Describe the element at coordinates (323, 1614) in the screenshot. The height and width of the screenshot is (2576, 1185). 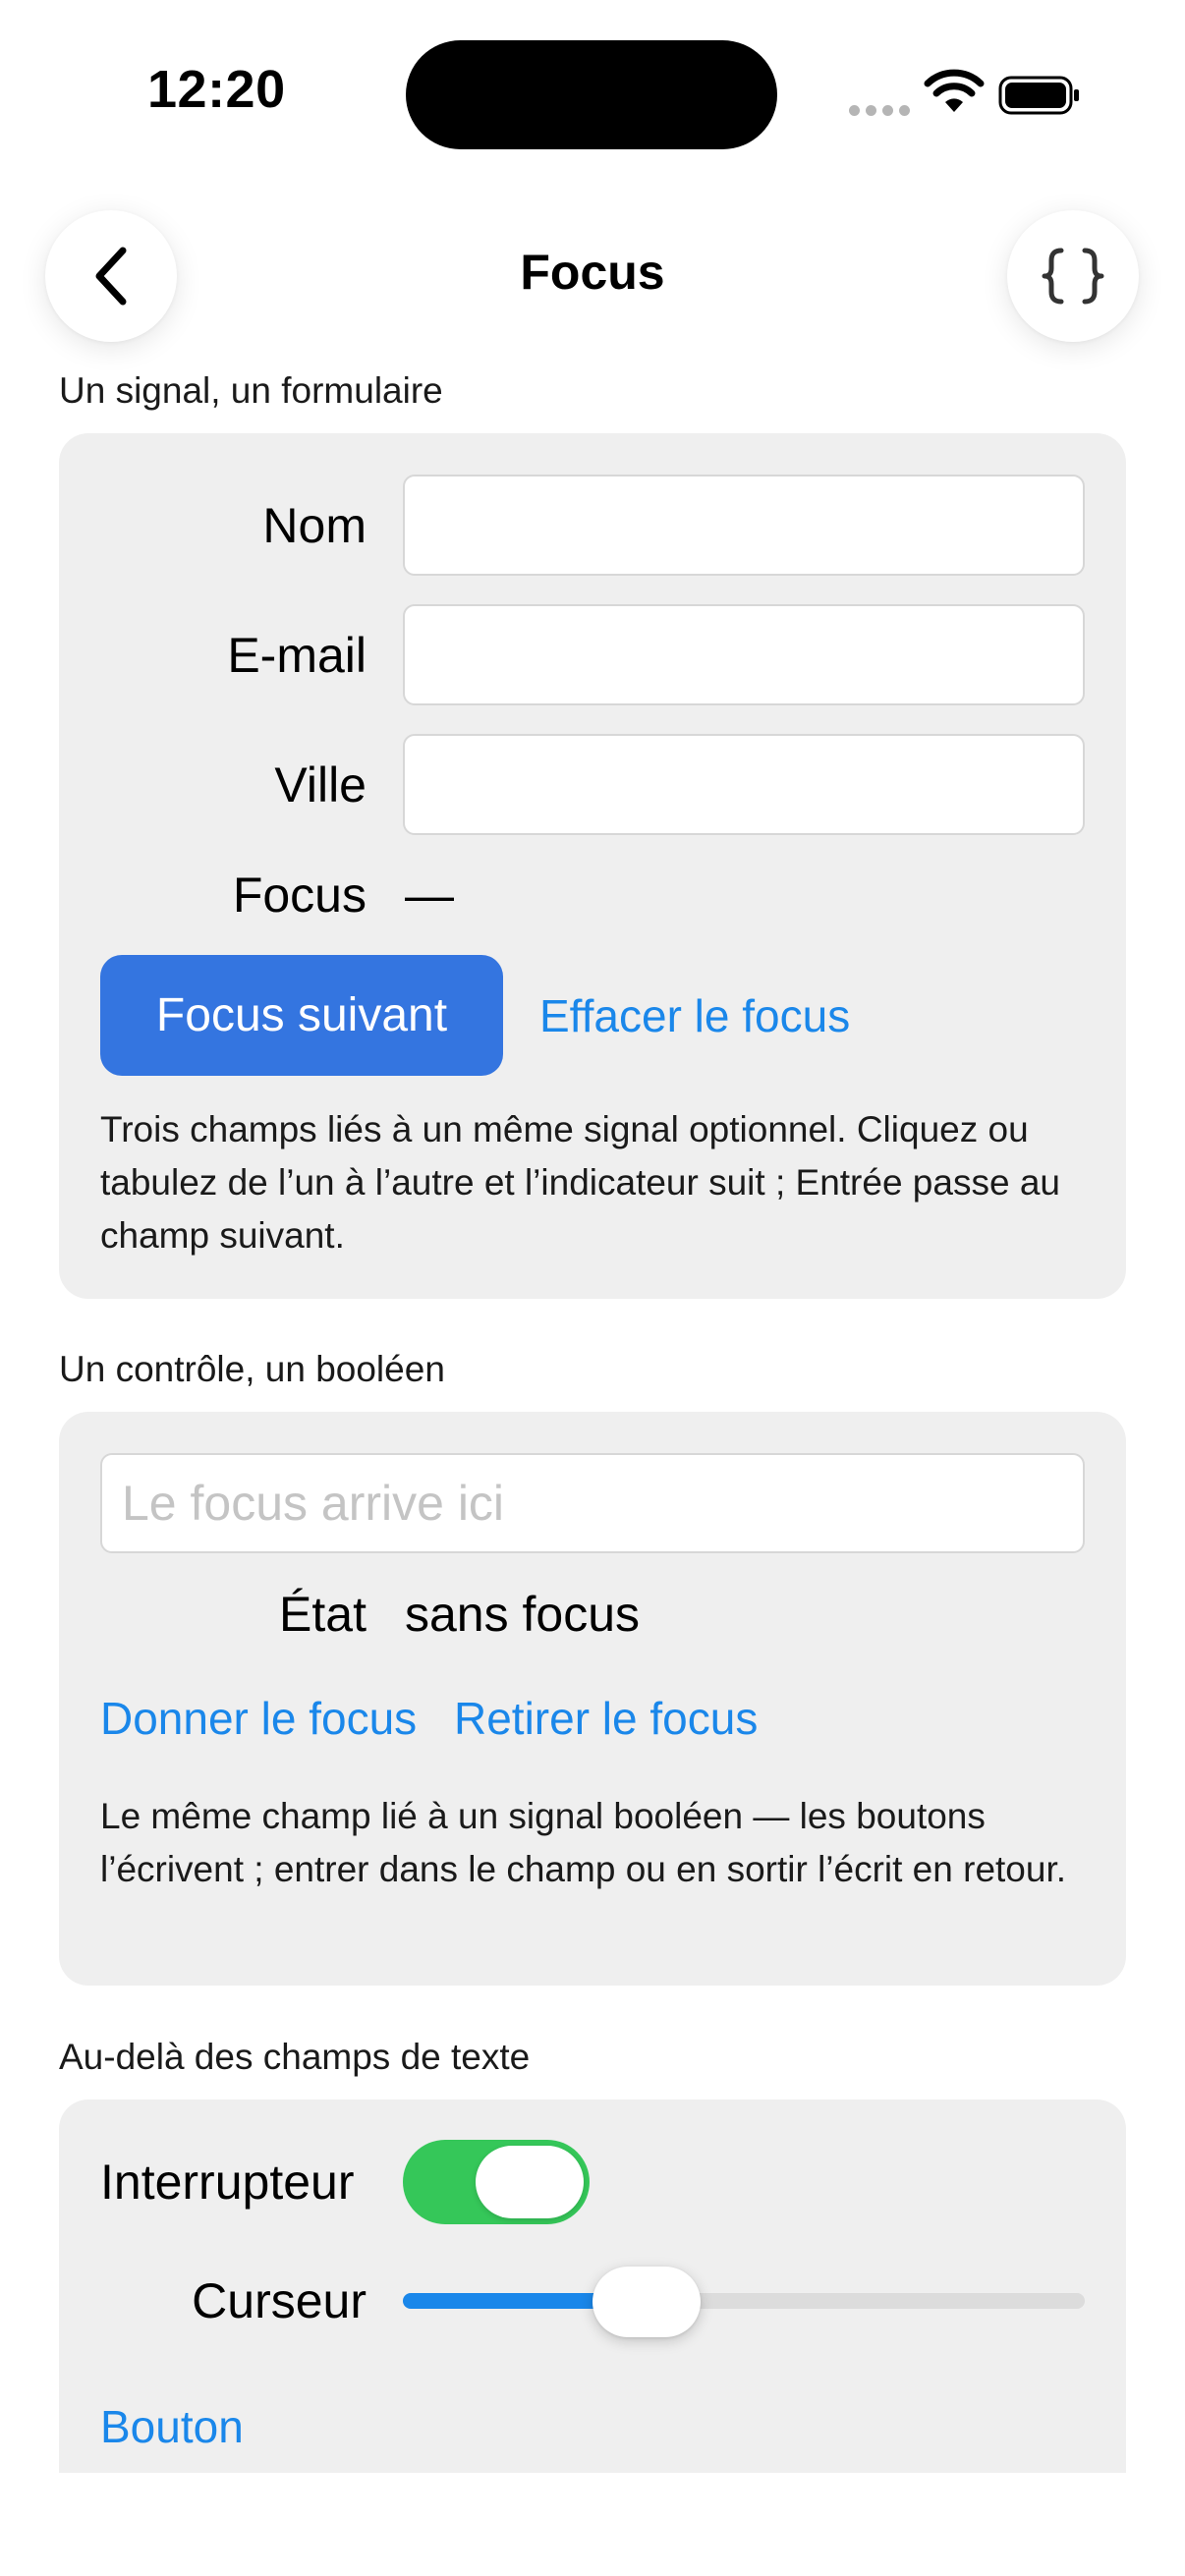
I see `state-label: État` at that location.